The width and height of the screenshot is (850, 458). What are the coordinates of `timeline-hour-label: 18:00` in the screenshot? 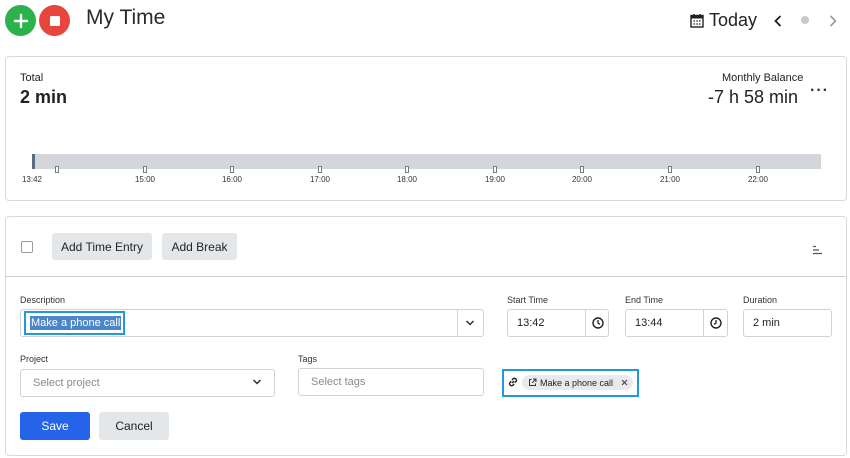 It's located at (407, 179).